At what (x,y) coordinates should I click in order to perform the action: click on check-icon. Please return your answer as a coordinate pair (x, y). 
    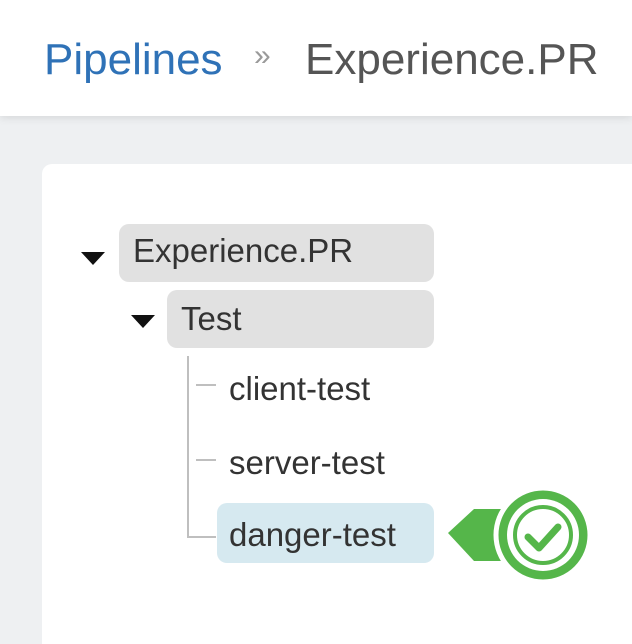
    Looking at the image, I should click on (520, 535).